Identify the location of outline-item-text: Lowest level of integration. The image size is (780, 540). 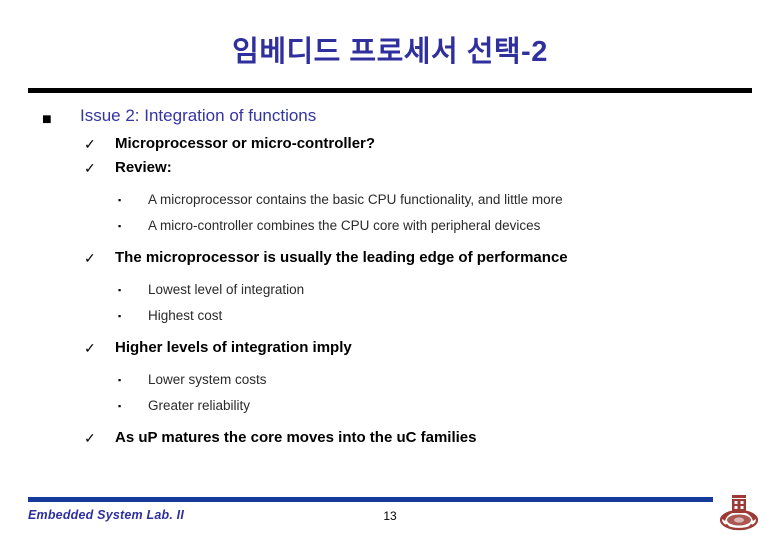
(226, 289).